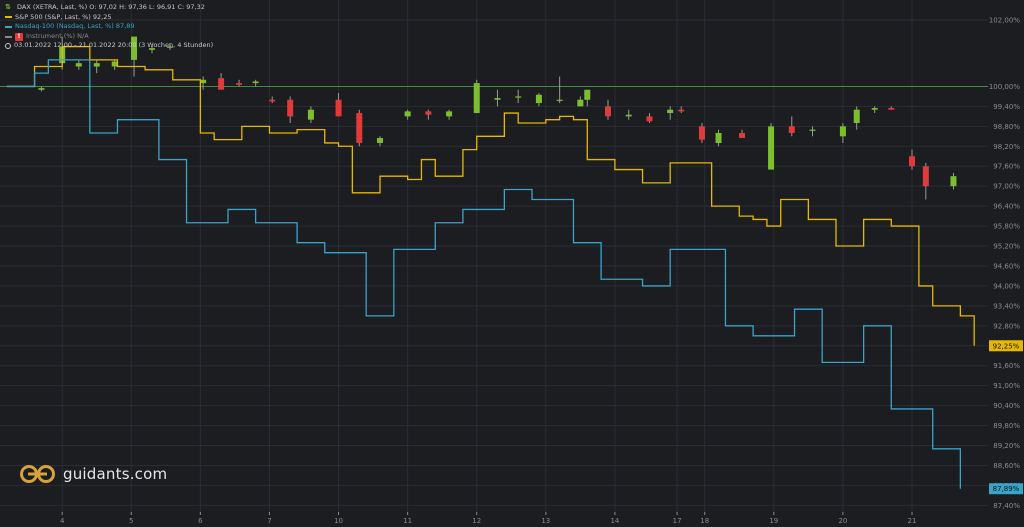 This screenshot has width=1024, height=527. I want to click on x-tick-label: 12, so click(476, 521).